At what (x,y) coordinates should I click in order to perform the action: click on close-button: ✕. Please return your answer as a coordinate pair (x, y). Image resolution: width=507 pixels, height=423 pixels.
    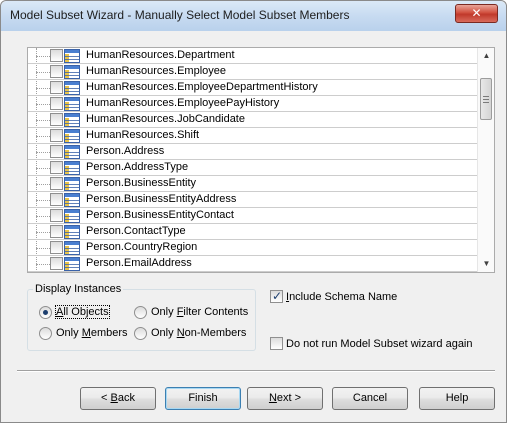
    Looking at the image, I should click on (476, 13).